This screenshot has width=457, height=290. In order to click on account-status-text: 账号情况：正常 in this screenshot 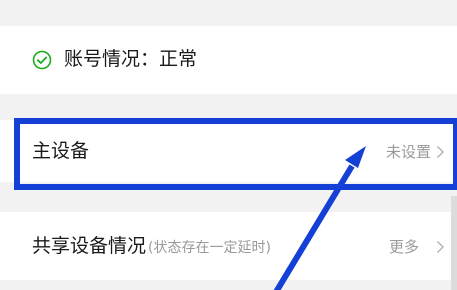, I will do `click(131, 59)`.